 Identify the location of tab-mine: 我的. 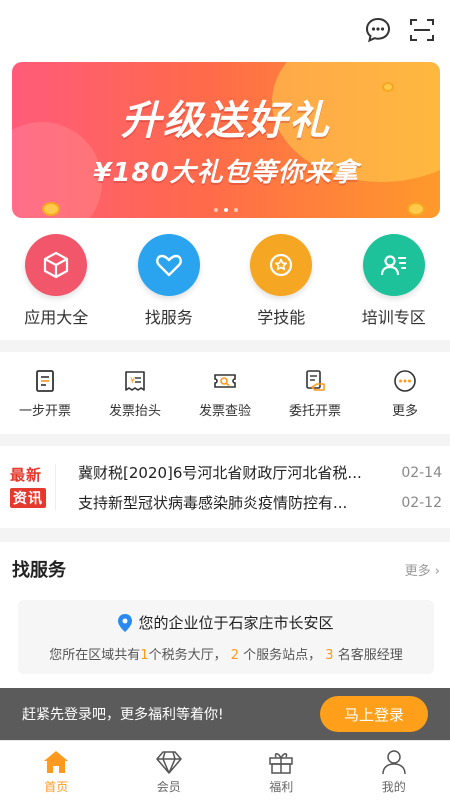
(394, 770).